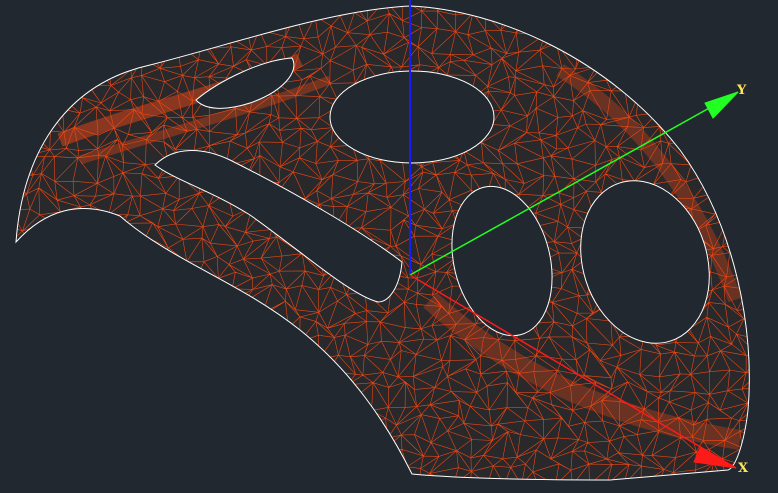 The width and height of the screenshot is (778, 493). I want to click on x-axis-label: X, so click(743, 468).